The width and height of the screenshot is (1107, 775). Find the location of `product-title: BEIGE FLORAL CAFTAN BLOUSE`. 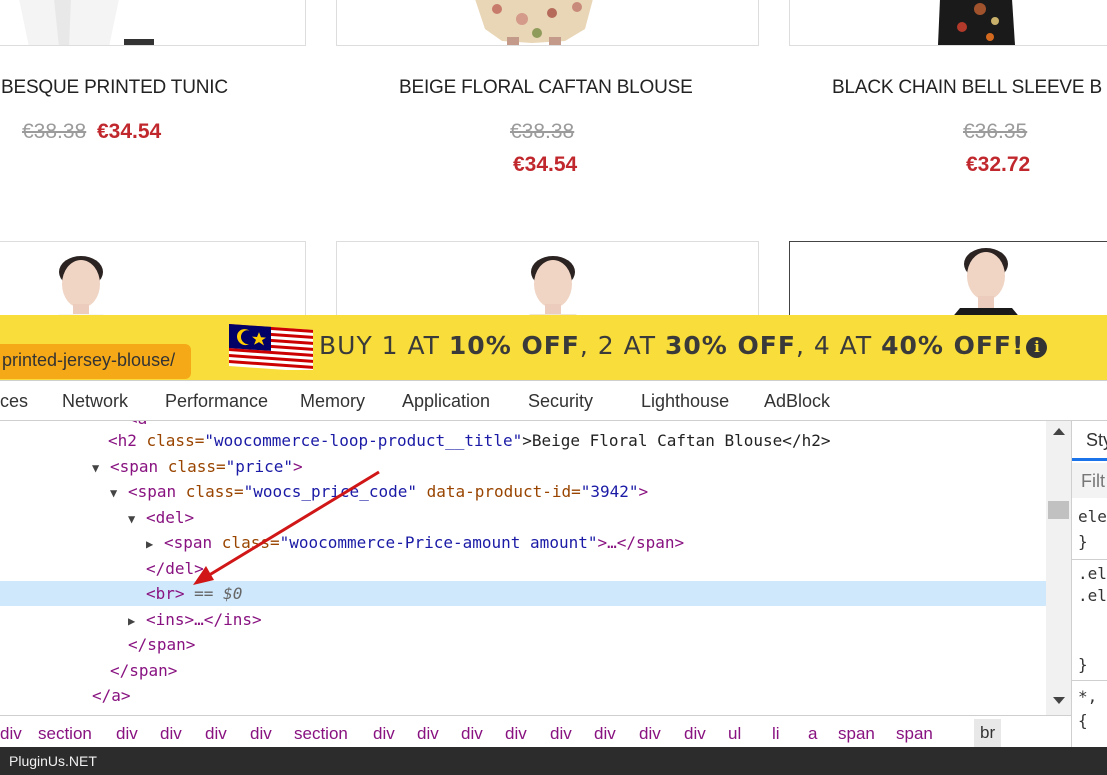

product-title: BEIGE FLORAL CAFTAN BLOUSE is located at coordinates (546, 88).